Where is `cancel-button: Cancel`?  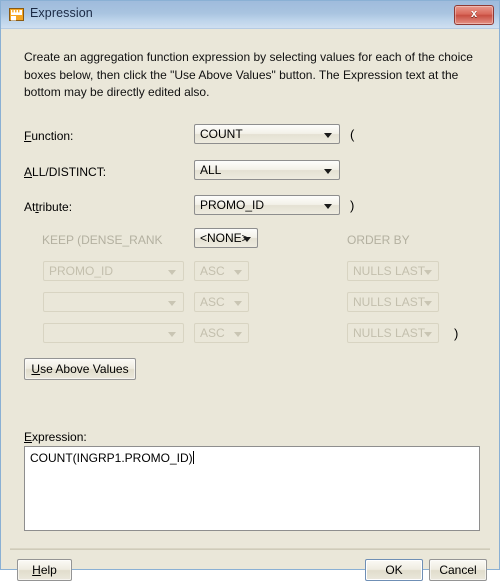
cancel-button: Cancel is located at coordinates (458, 570).